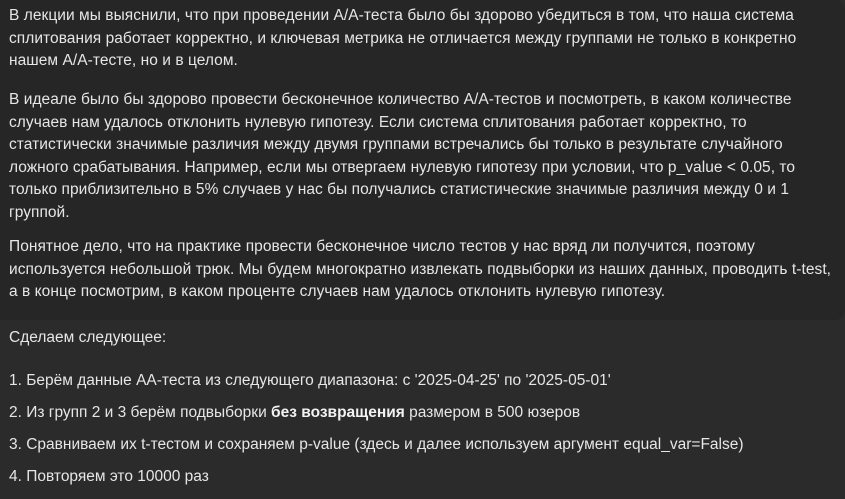 The height and width of the screenshot is (499, 845). I want to click on step-4: 4. Повторяем это 10000 раз, so click(109, 476).